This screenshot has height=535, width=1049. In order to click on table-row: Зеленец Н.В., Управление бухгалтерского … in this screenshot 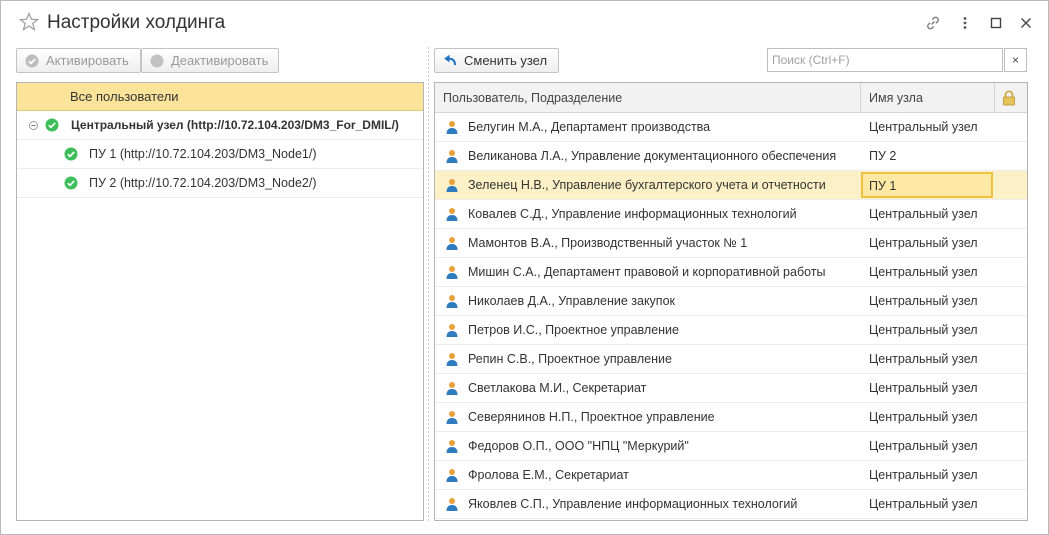, I will do `click(731, 185)`.